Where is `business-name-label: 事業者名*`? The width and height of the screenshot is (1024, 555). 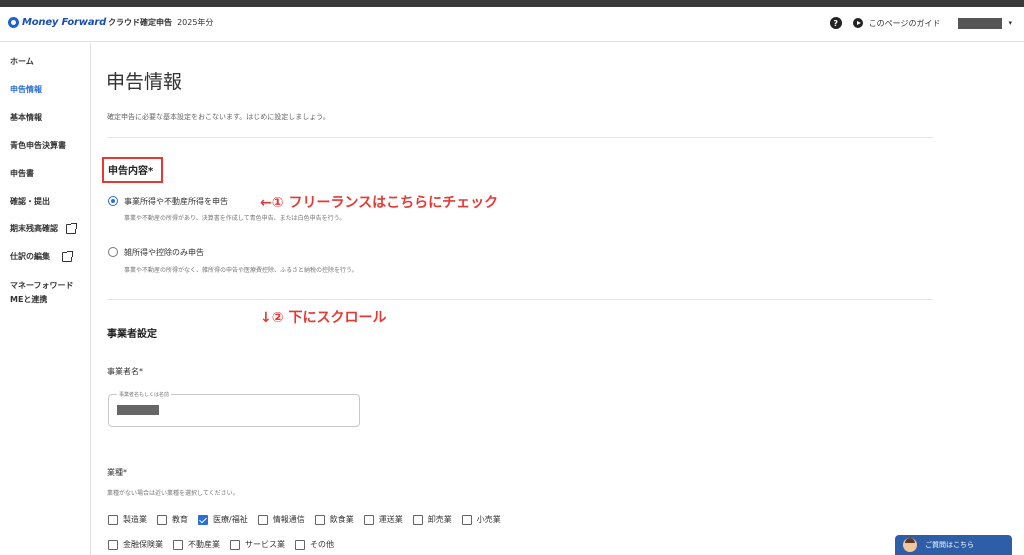 business-name-label: 事業者名* is located at coordinates (125, 371).